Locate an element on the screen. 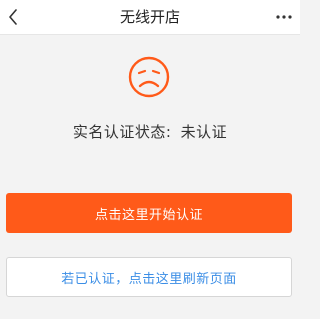 Image resolution: width=320 pixels, height=319 pixels. refresh-page-label: 若已认证，点击这里刷新页面 is located at coordinates (149, 279).